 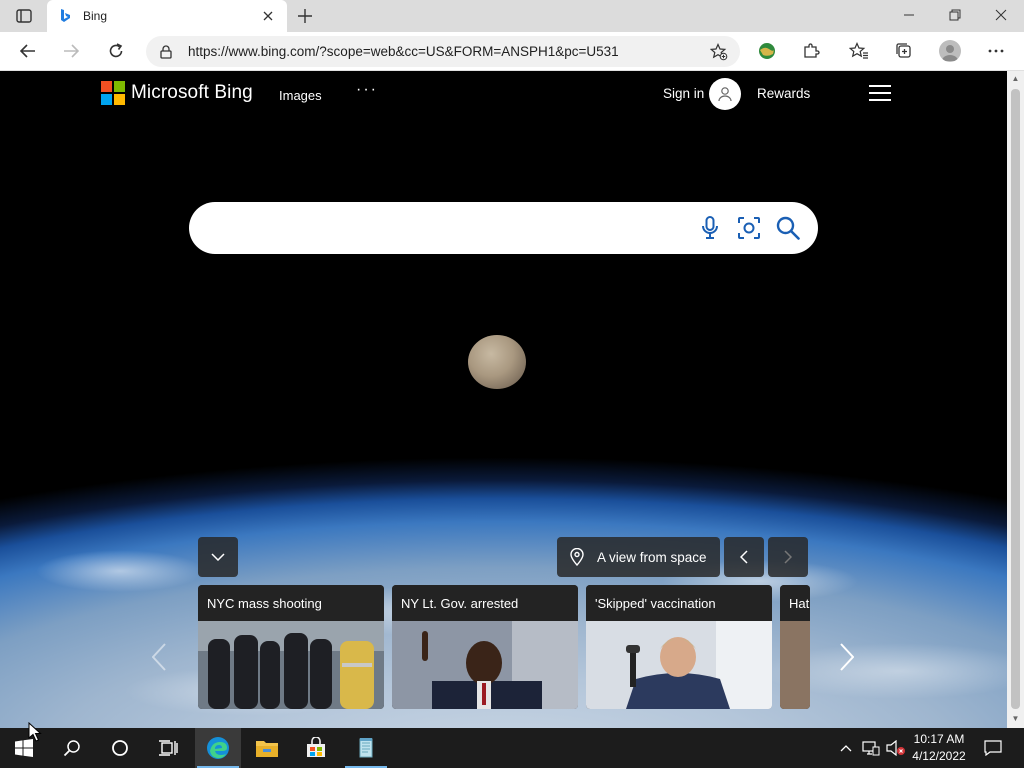 What do you see at coordinates (291, 603) in the screenshot?
I see `news-card-title: NYC mass shooting` at bounding box center [291, 603].